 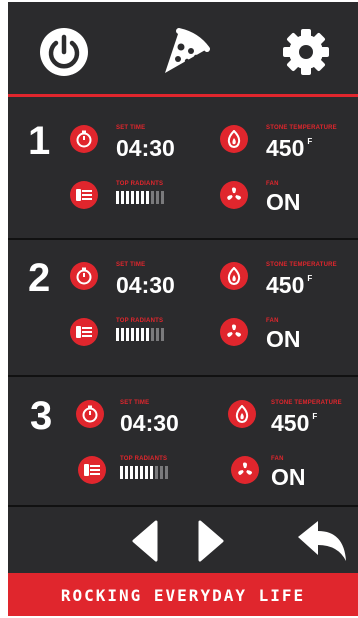 I want to click on footer-slogan: ROCKING EVERYDAY LIFE, so click(x=183, y=595).